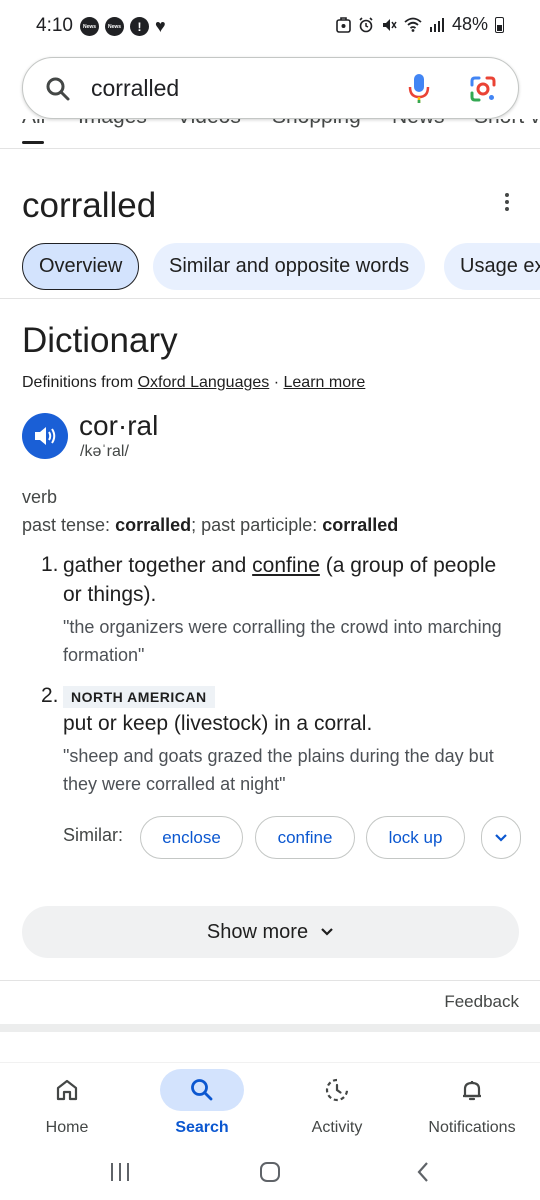 The width and height of the screenshot is (540, 1200). I want to click on similar-label: Similar:, so click(93, 835).